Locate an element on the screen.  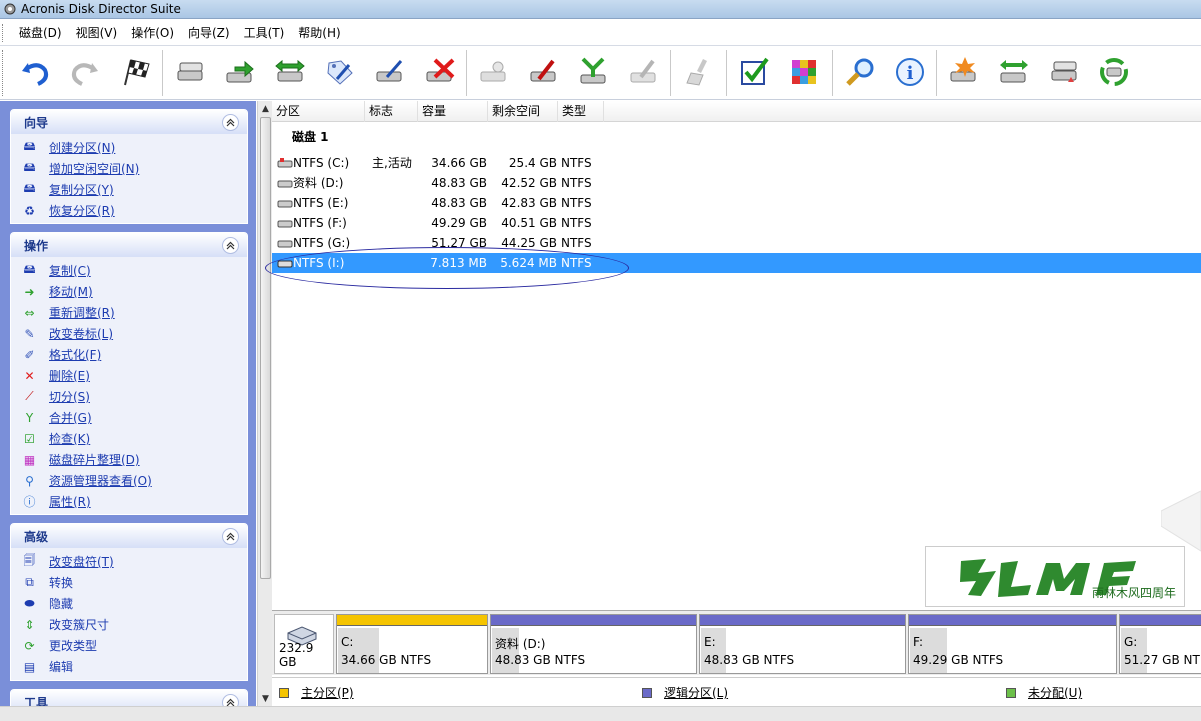
partition-icon is located at coordinates (285, 244).